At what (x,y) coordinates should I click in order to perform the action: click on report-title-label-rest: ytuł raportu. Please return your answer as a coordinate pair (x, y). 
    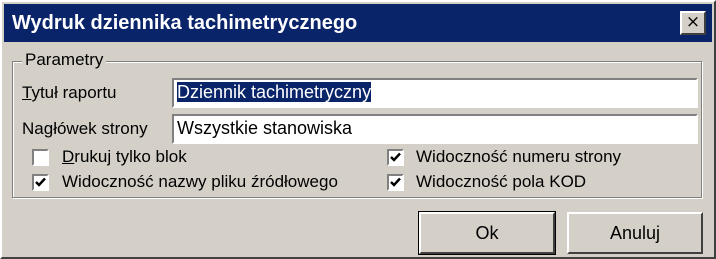
    Looking at the image, I should click on (74, 92).